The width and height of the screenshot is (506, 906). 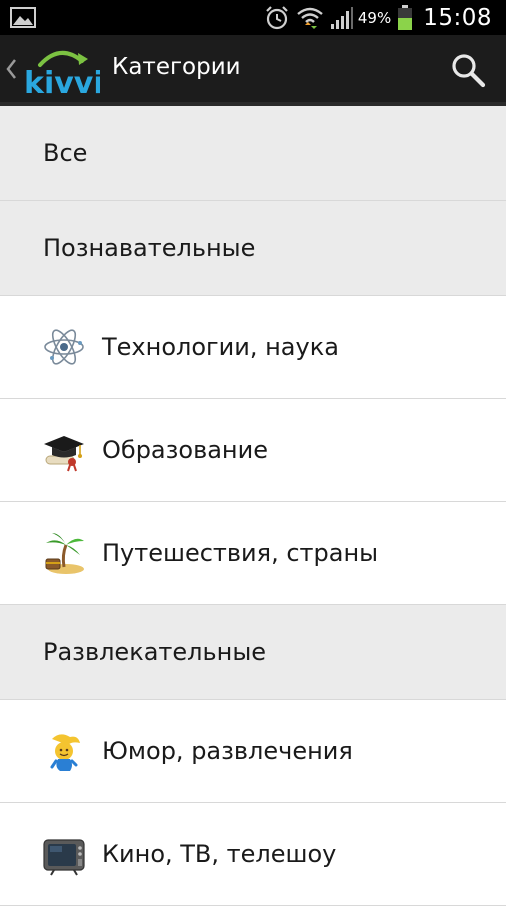 I want to click on category-humor: Юмор, развлечения, so click(x=253, y=751).